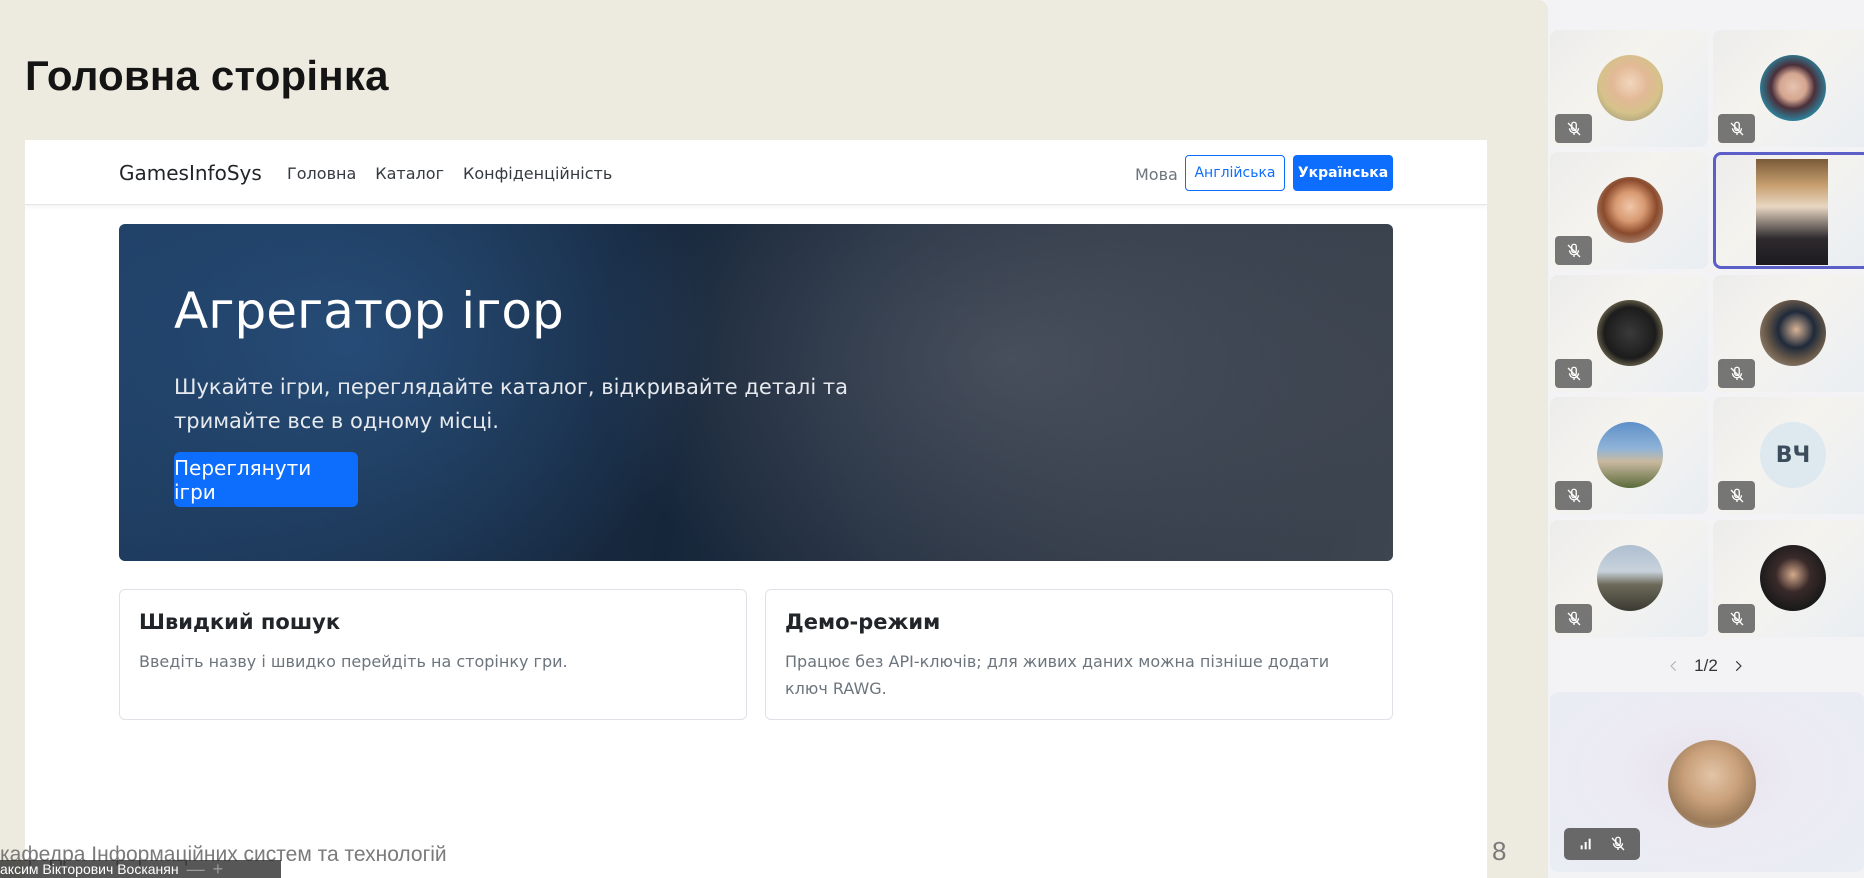 Image resolution: width=1864 pixels, height=878 pixels. Describe the element at coordinates (1586, 844) in the screenshot. I see `signal-bars-icon` at that location.